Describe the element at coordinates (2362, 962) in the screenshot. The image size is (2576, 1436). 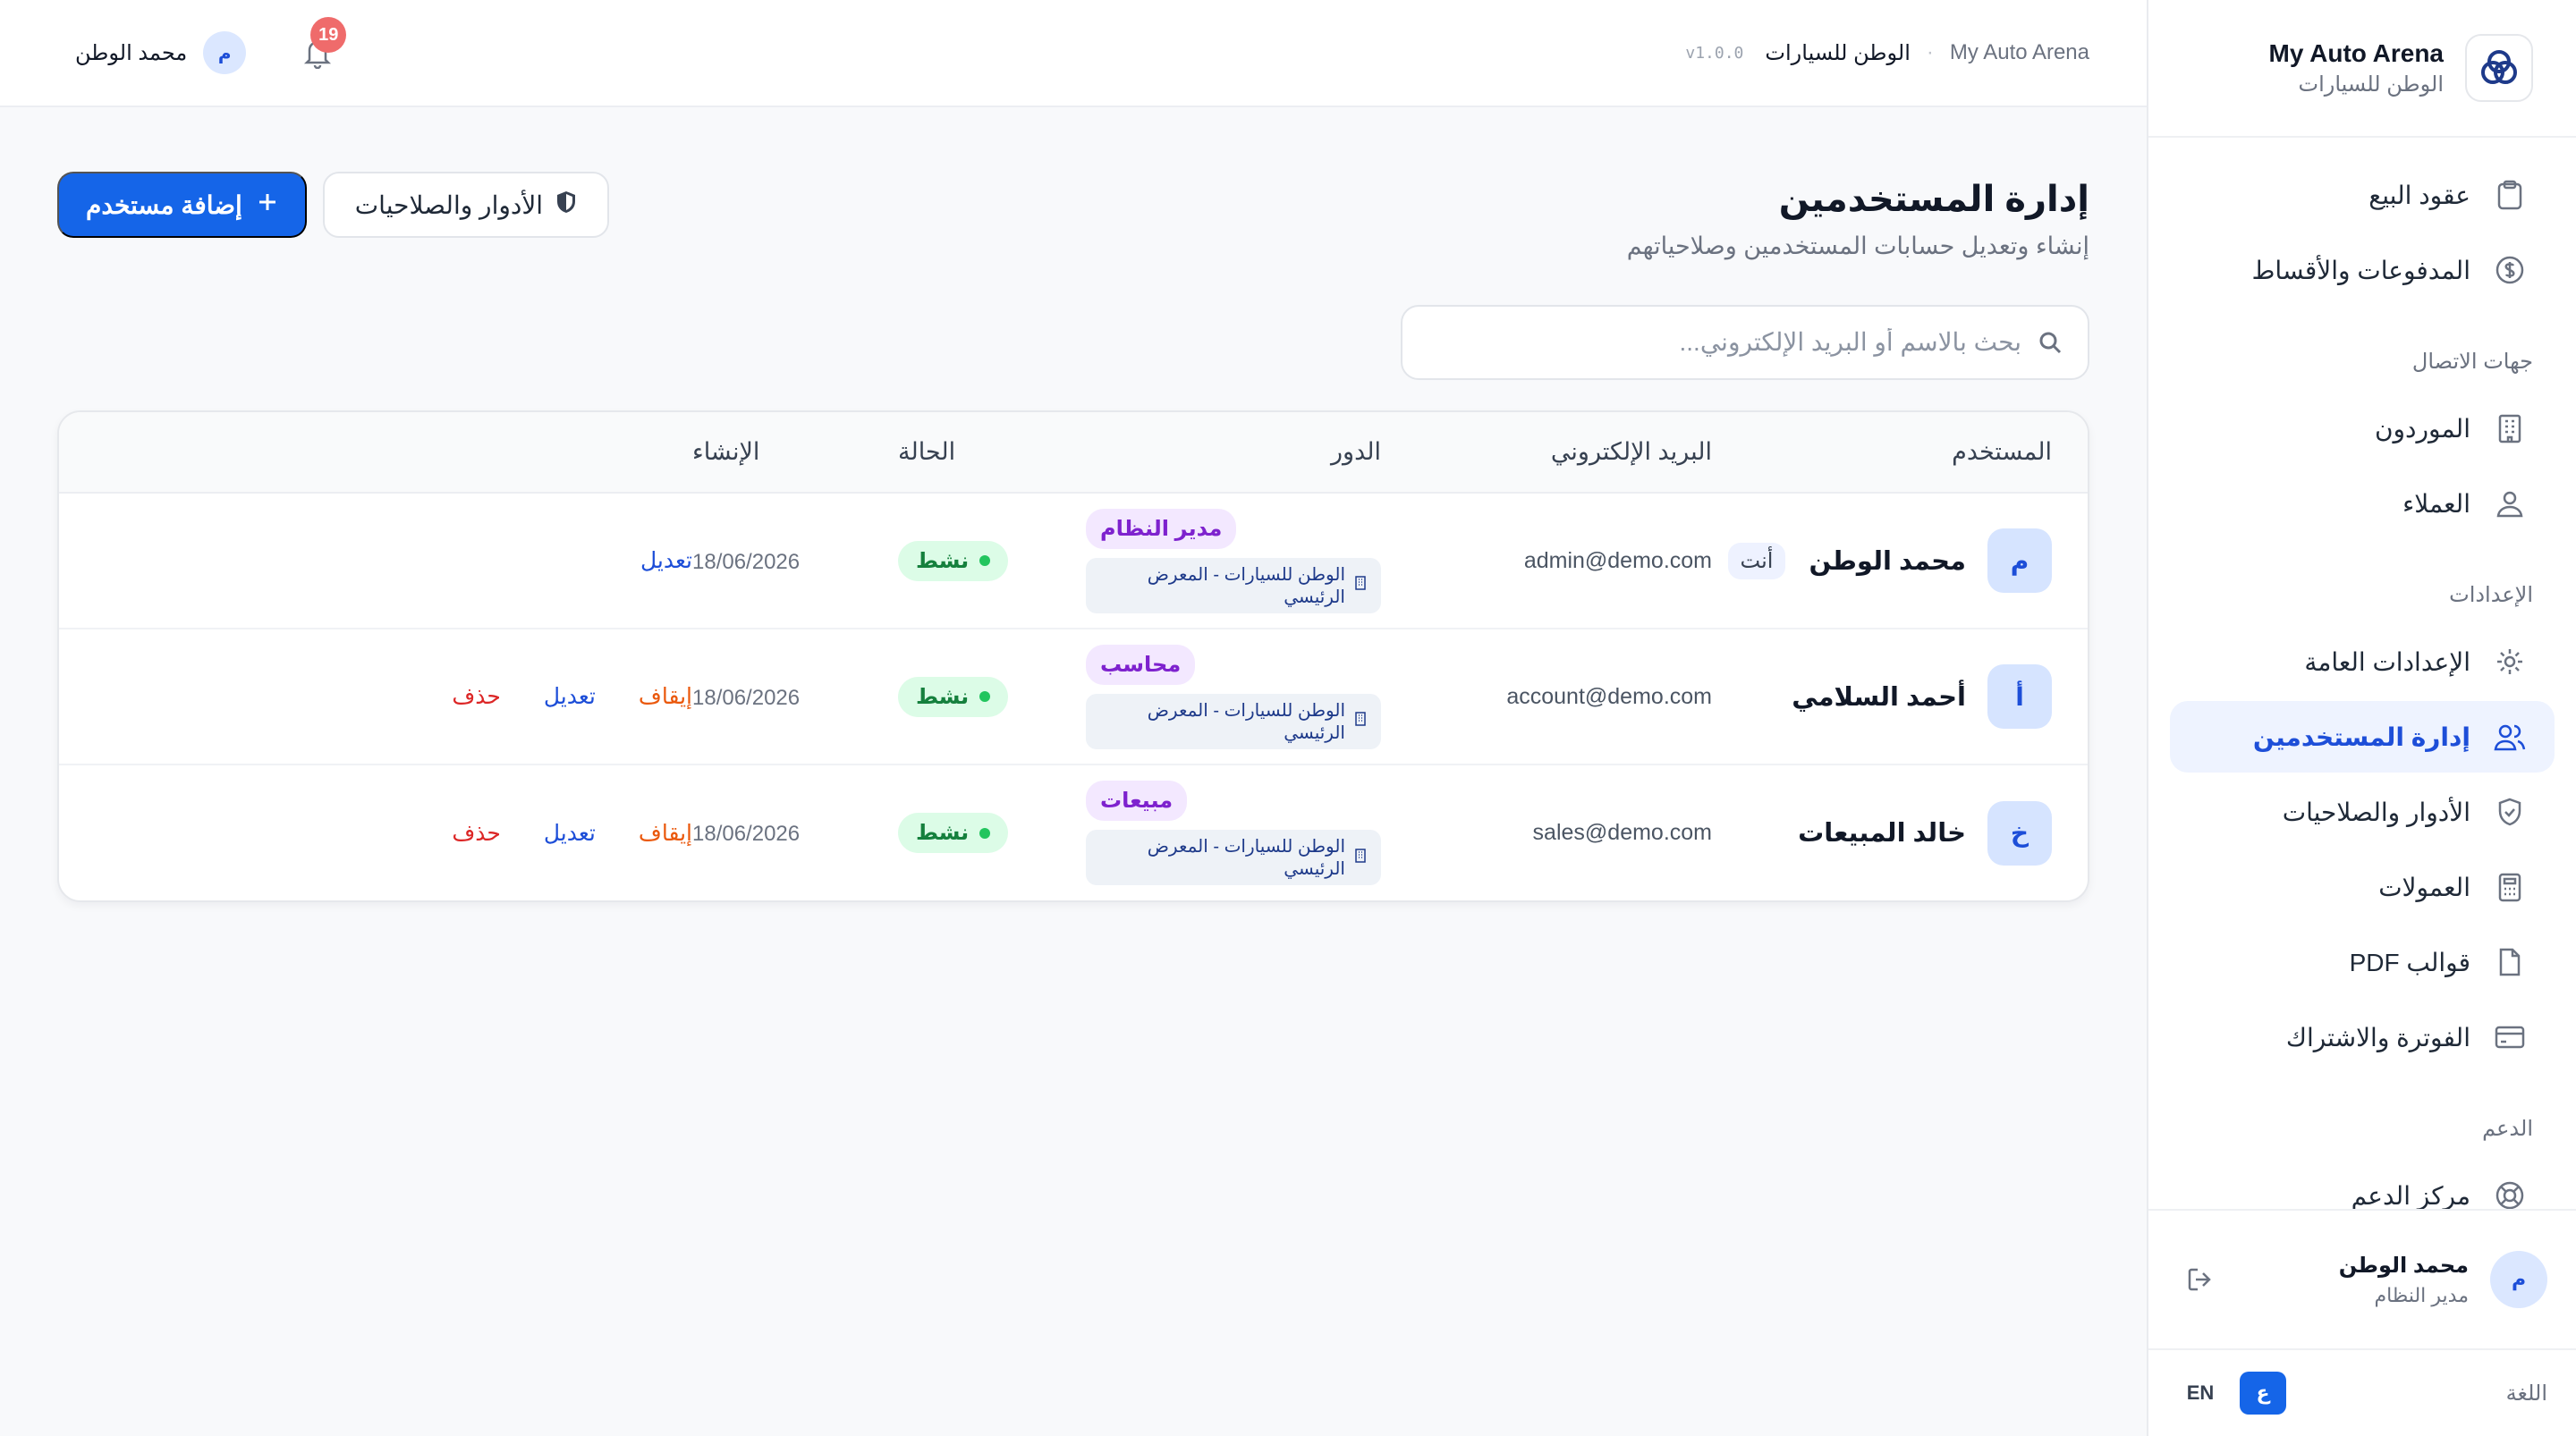
I see `sidebar-item-pdf-templates: قوالب PDF` at that location.